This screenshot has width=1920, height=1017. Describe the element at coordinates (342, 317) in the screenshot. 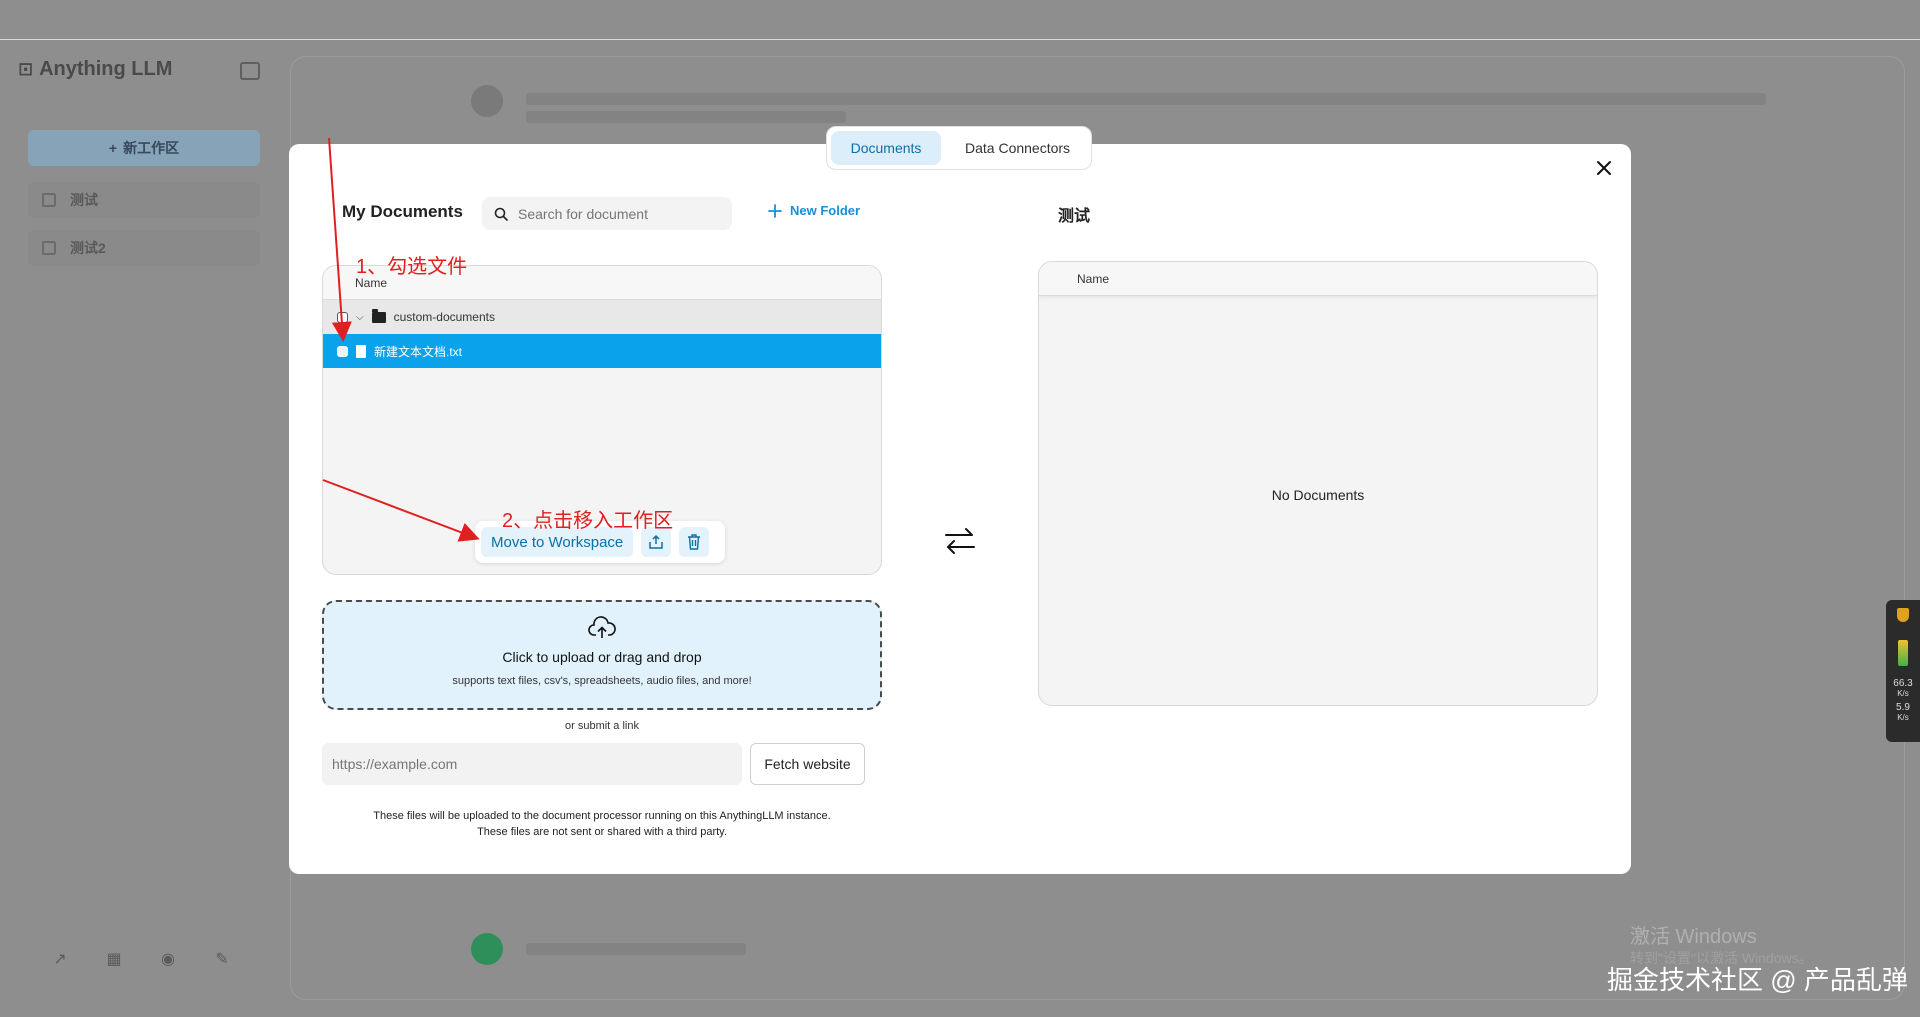

I see `folder-checkbox` at that location.